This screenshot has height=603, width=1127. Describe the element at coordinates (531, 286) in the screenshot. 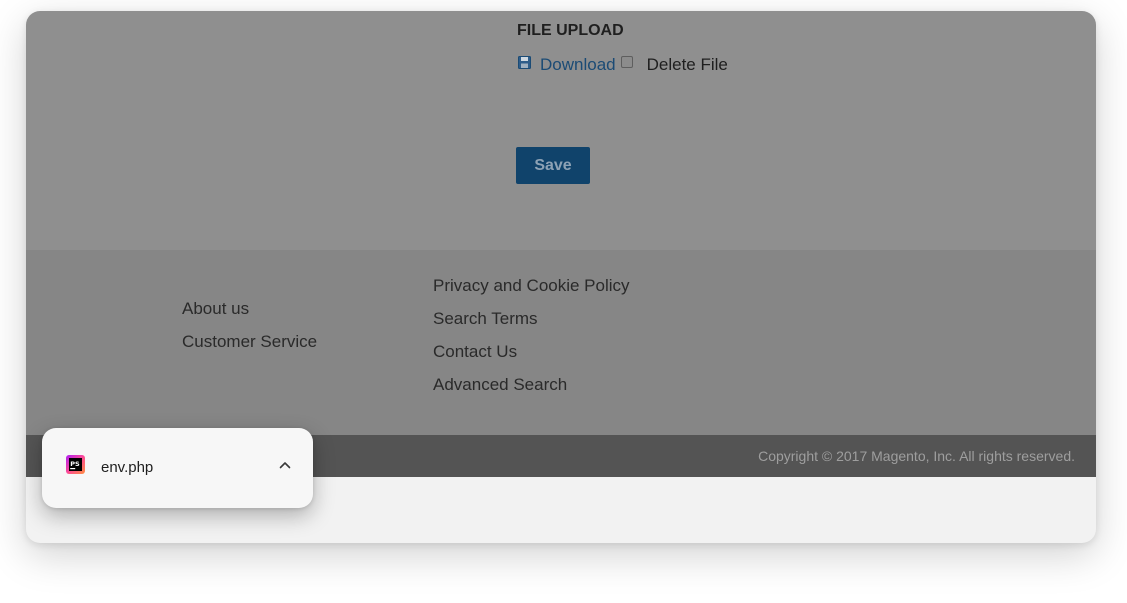

I see `footer-link-privacy-policy: Privacy and Cookie Policy` at that location.